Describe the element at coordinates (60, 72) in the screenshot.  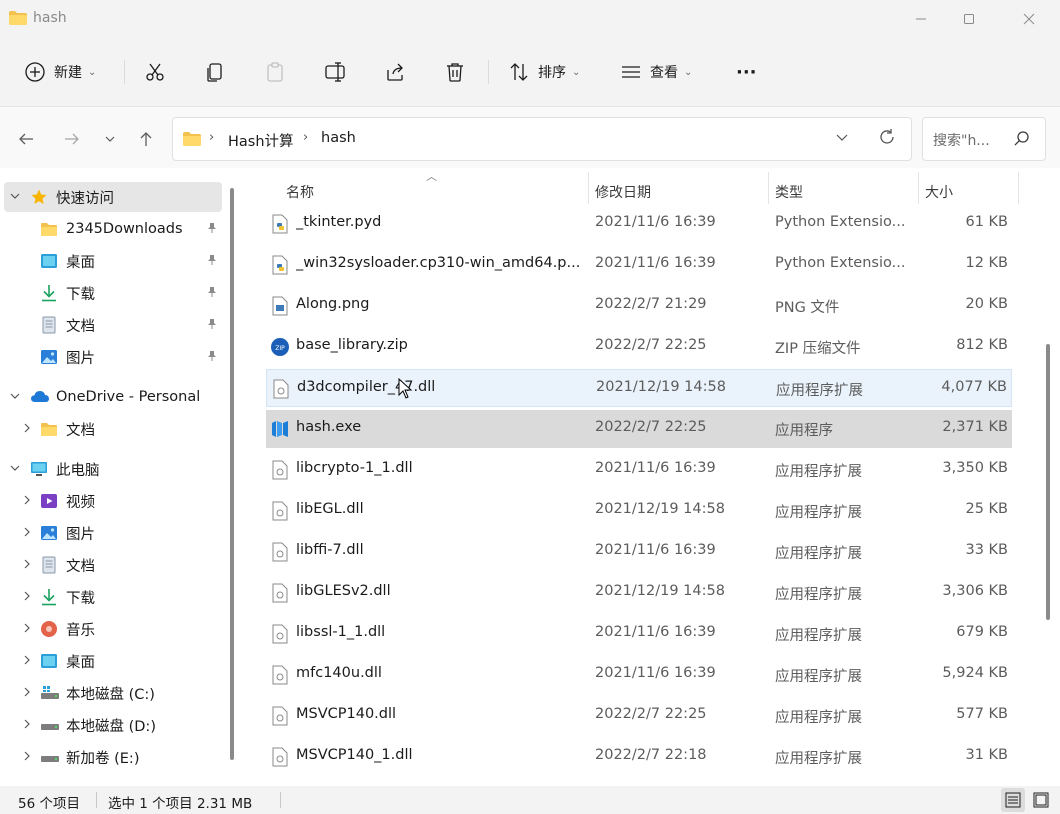
I see `new-button: 新建 ⌄` at that location.